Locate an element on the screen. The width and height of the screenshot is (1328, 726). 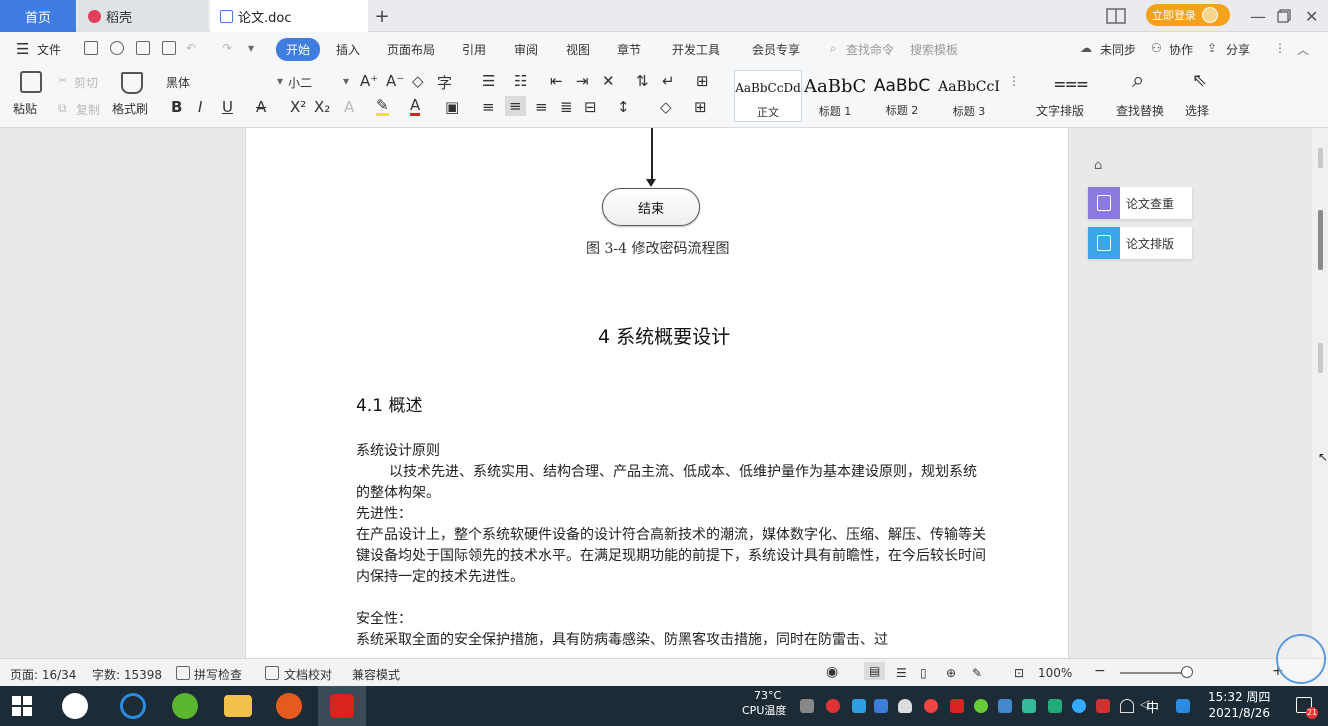
word-count: 字数: 15398 is located at coordinates (127, 674).